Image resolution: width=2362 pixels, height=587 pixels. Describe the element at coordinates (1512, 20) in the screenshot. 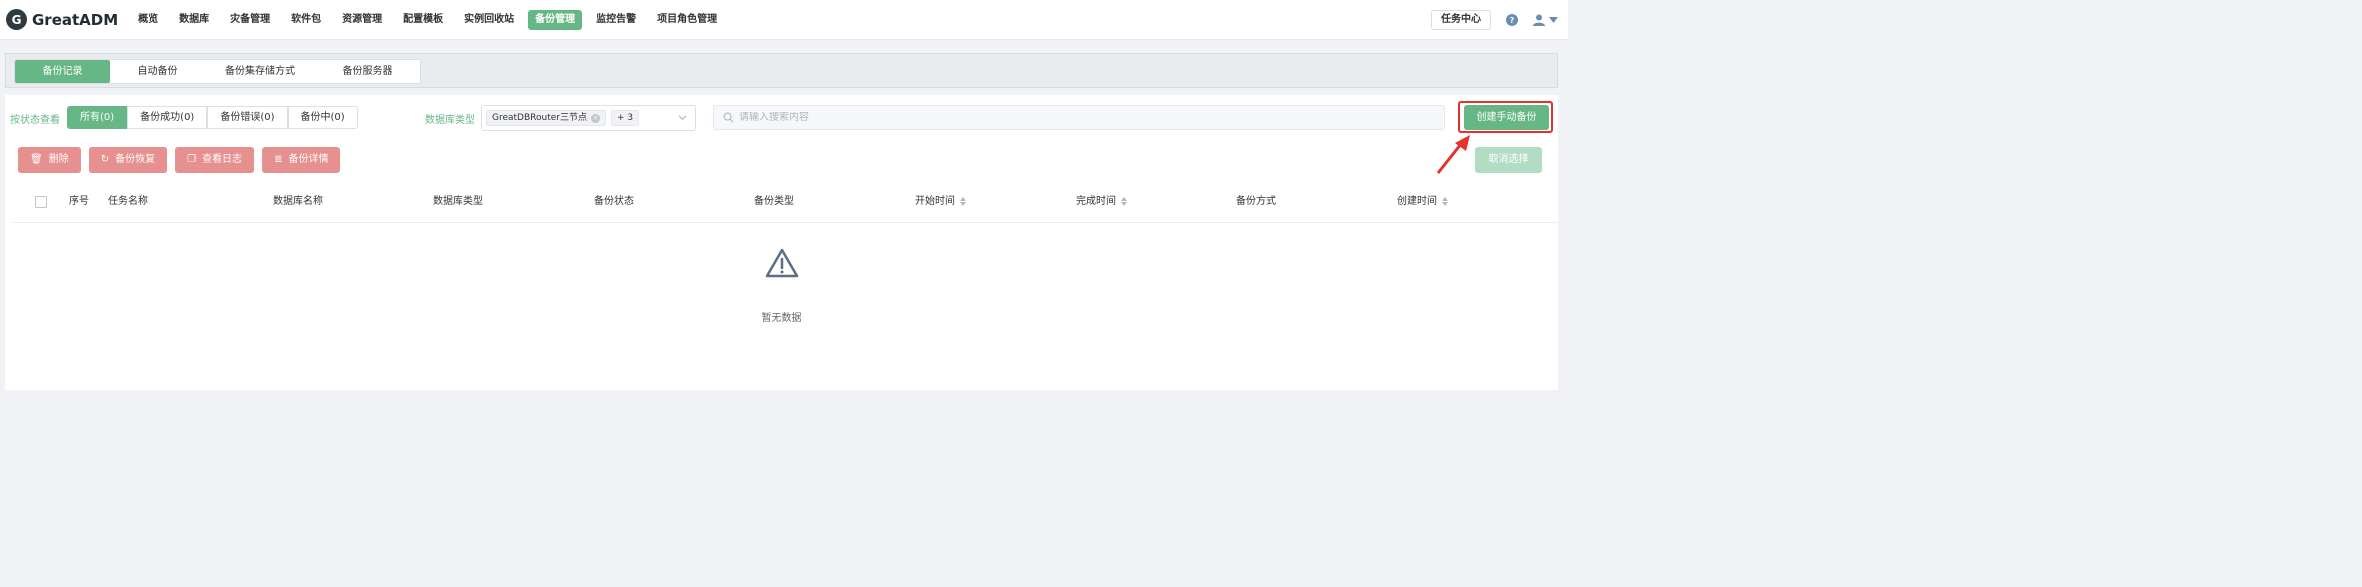

I see `question-icon: ?` at that location.